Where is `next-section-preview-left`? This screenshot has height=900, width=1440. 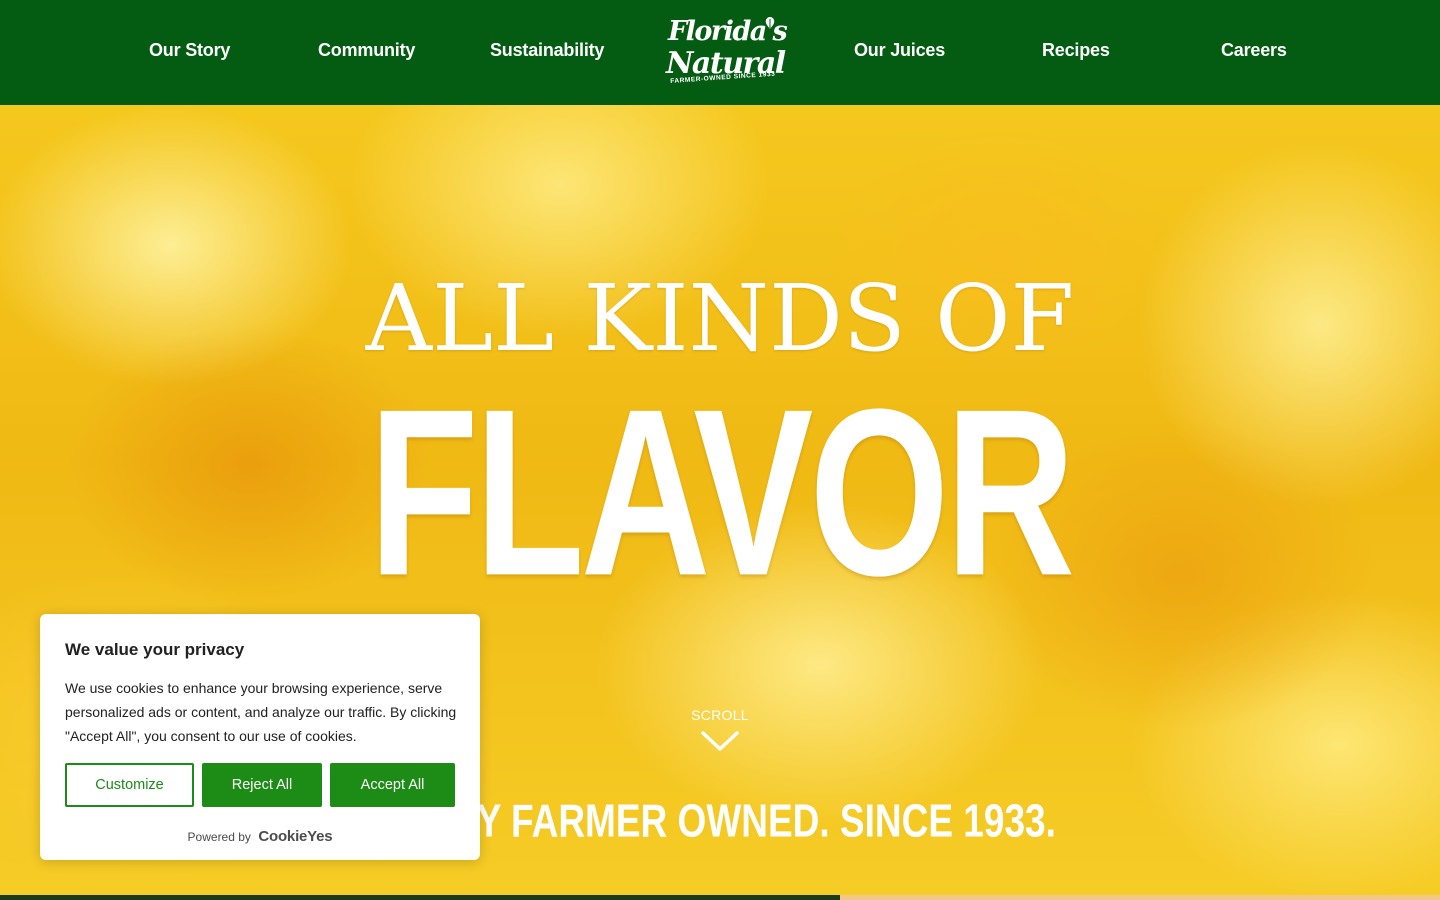 next-section-preview-left is located at coordinates (420, 897).